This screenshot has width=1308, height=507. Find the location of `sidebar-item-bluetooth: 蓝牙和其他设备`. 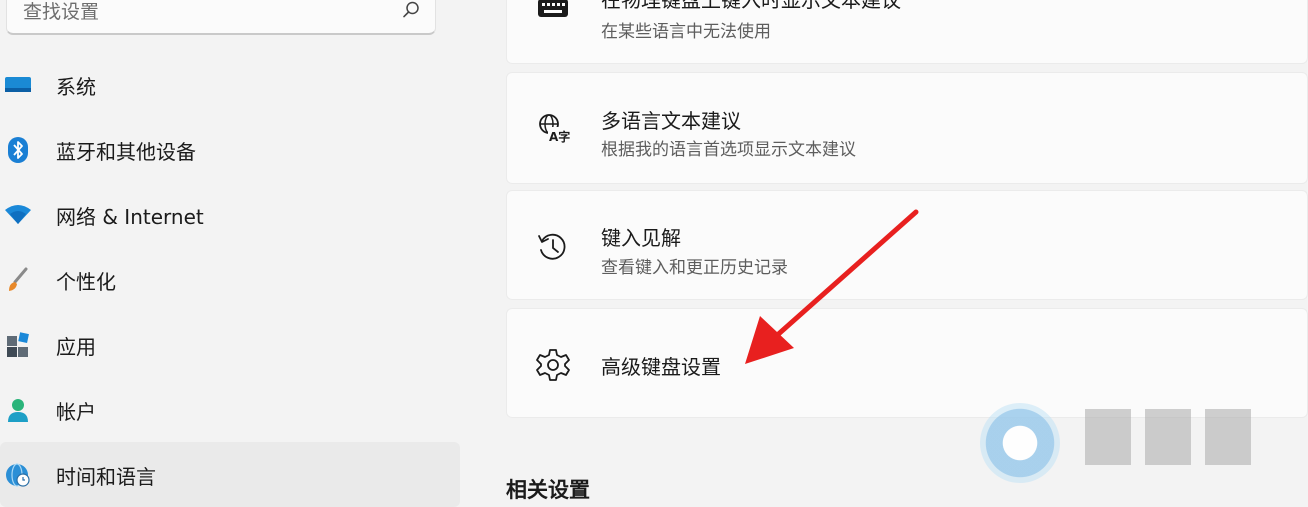

sidebar-item-bluetooth: 蓝牙和其他设备 is located at coordinates (230, 149).